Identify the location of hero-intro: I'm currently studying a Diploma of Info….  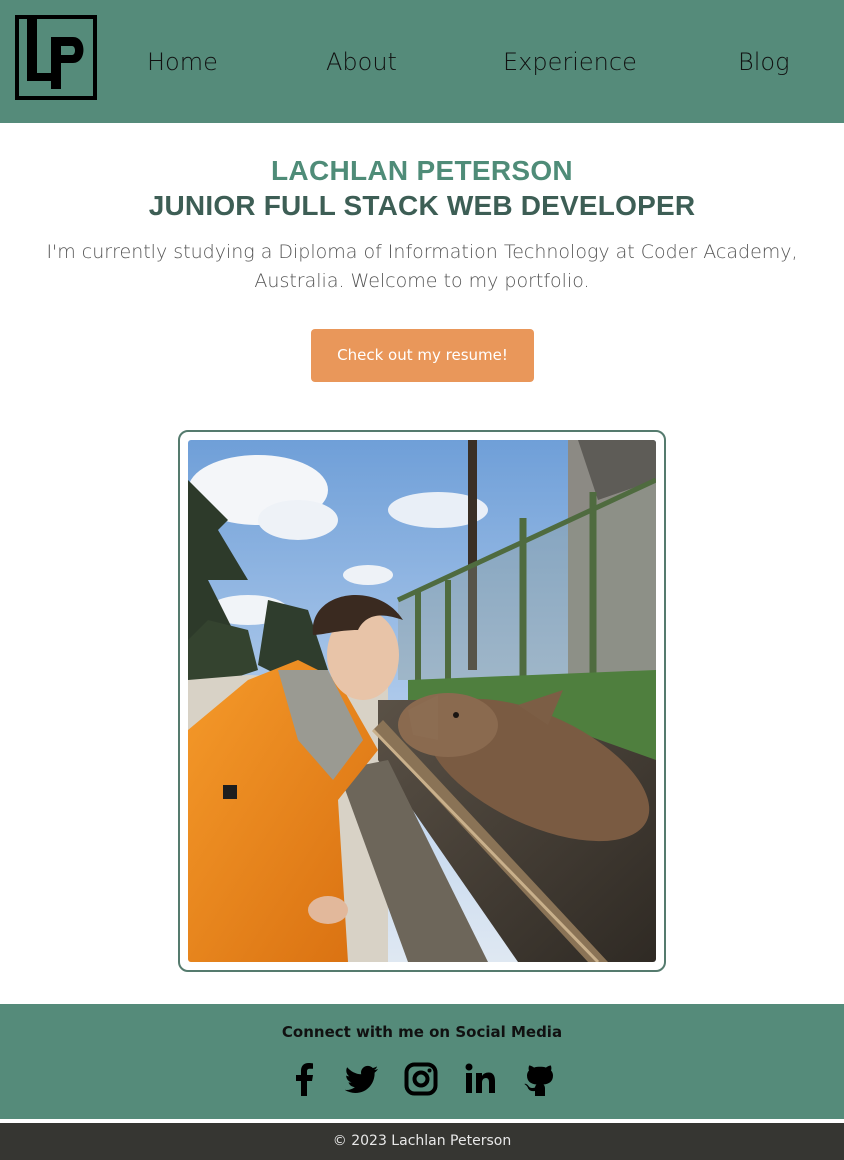
(422, 266).